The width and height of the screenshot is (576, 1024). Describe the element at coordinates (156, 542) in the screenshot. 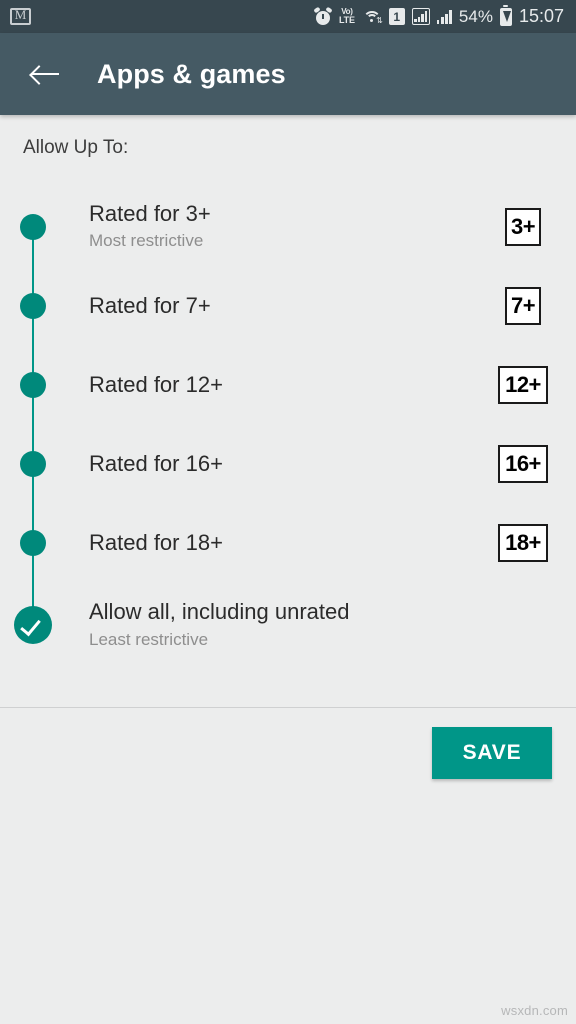

I see `rating-title: Rated for 18+` at that location.